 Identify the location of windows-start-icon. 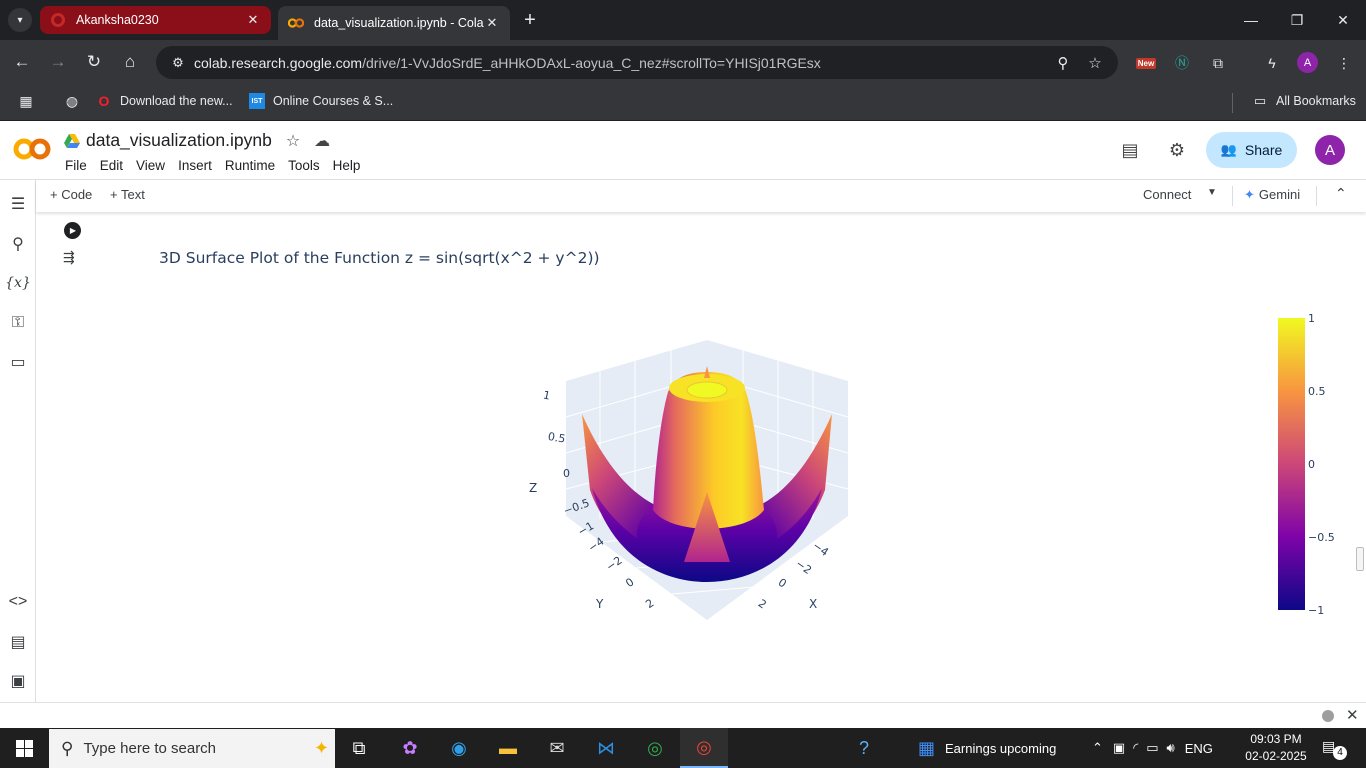
(24, 748).